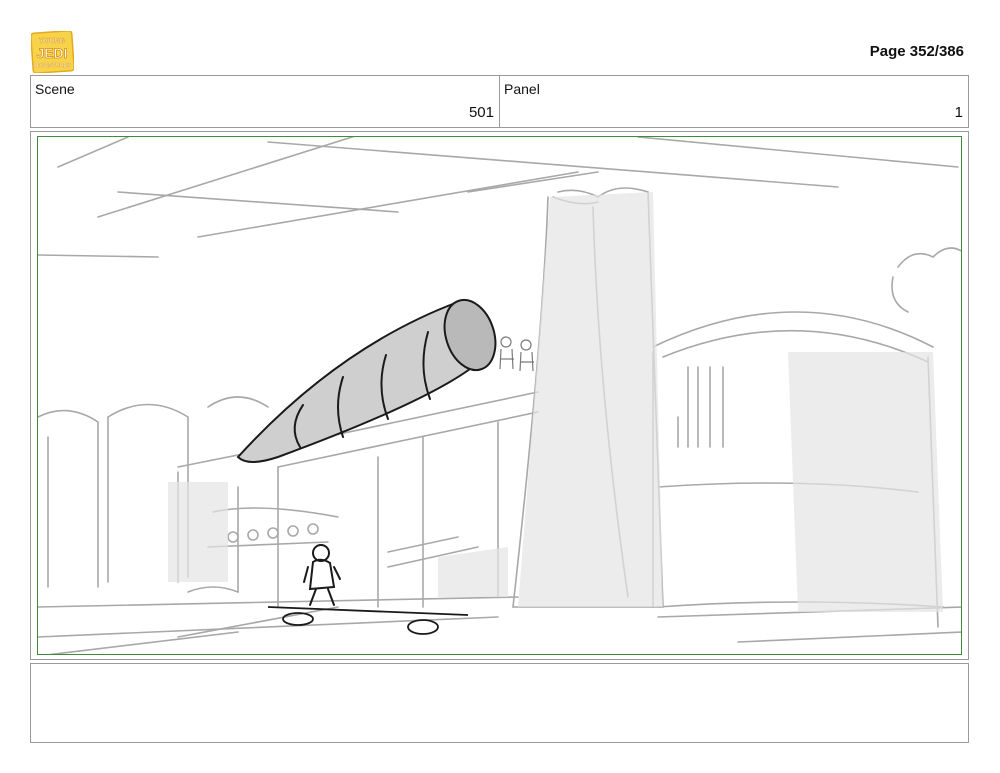 The height and width of the screenshot is (773, 1000). Describe the element at coordinates (265, 101) in the screenshot. I see `scene-cell: Scene 501` at that location.